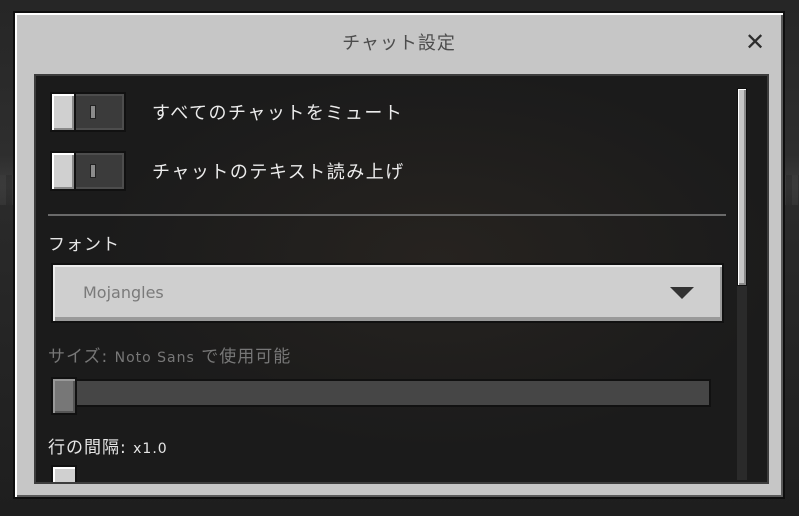 This screenshot has height=516, width=799. I want to click on text-to-speech-label: チャットのテキスト読み上げ, so click(278, 172).